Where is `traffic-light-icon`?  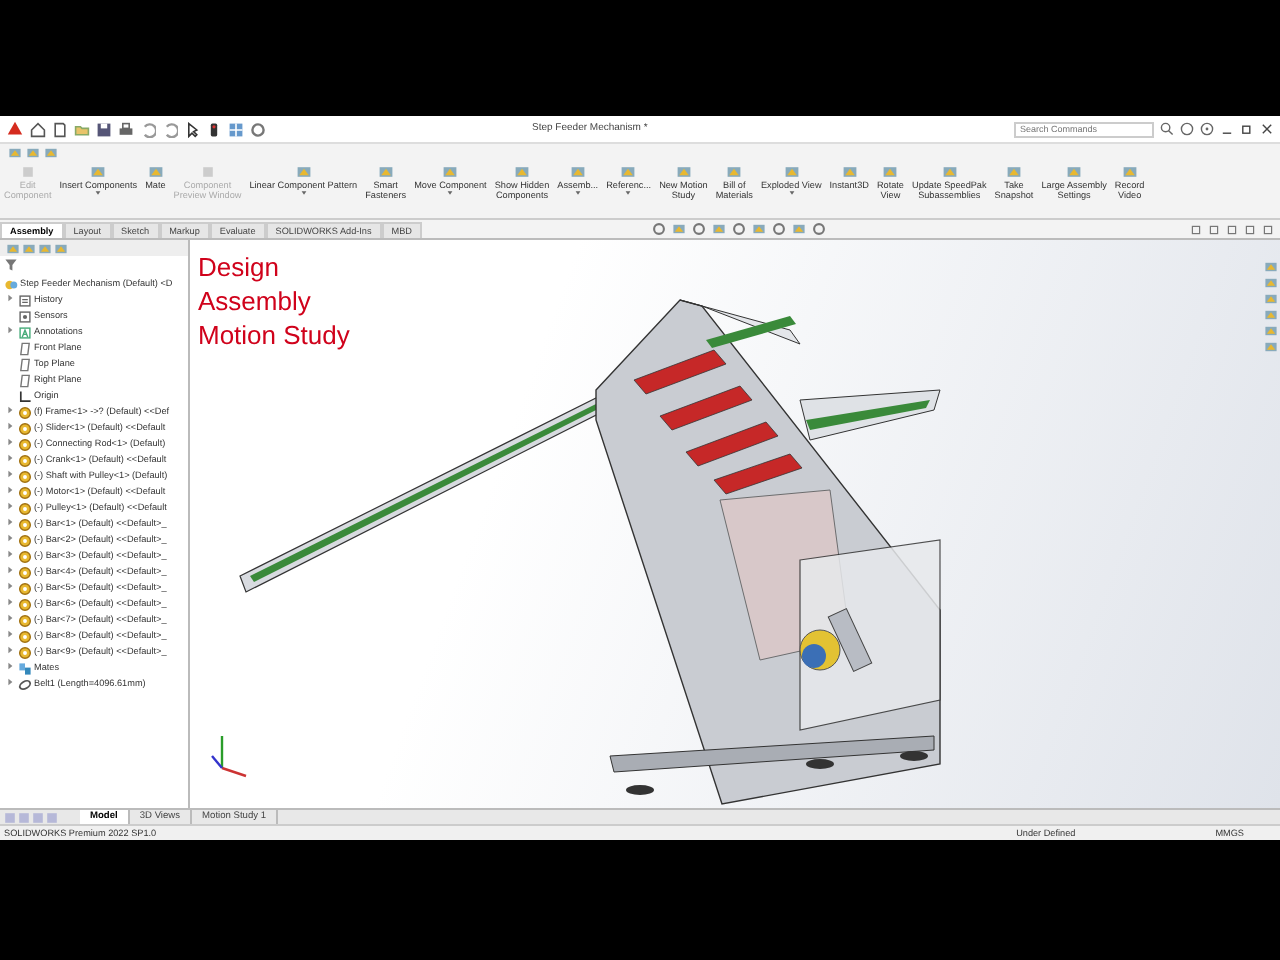
traffic-light-icon is located at coordinates (214, 129).